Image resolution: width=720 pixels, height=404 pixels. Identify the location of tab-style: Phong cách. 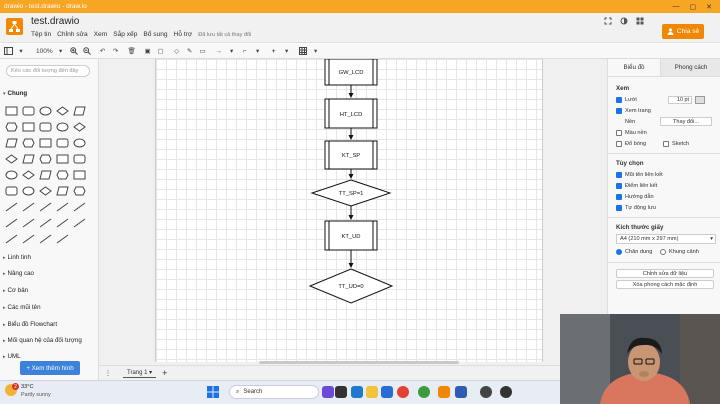
(690, 68).